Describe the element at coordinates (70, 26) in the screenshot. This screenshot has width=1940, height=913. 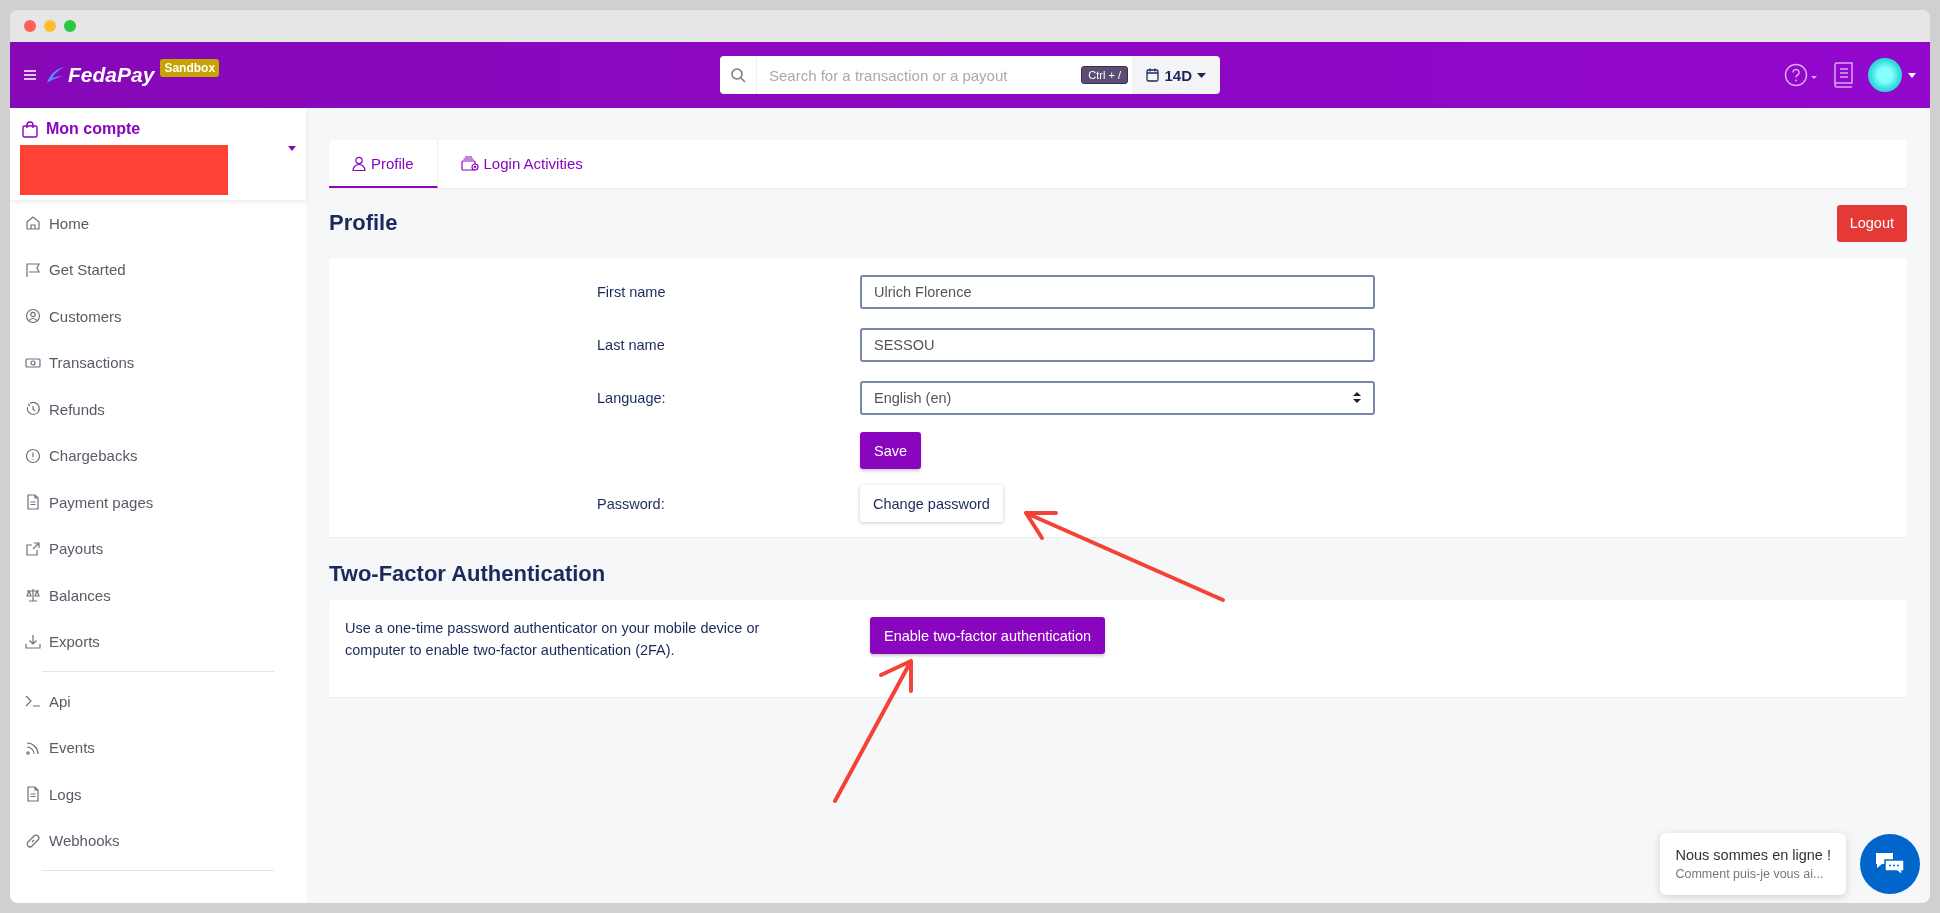
I see `maximize-window-dot` at that location.